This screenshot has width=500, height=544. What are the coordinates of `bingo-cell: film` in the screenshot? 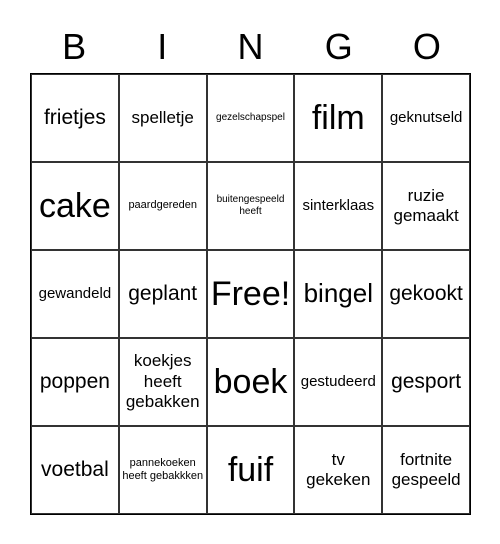 It's located at (338, 118).